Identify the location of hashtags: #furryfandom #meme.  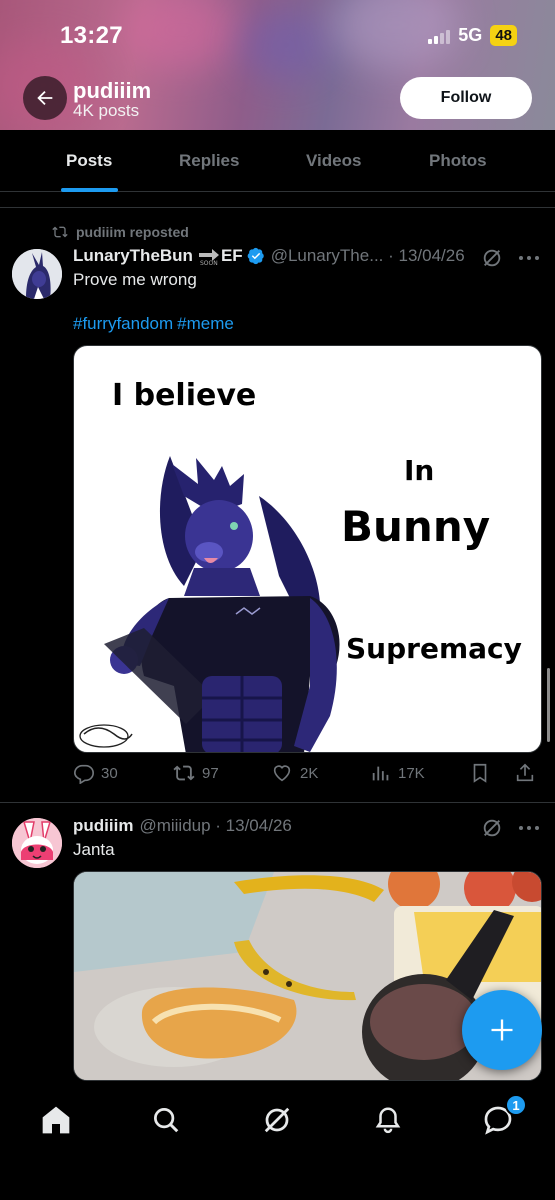
(155, 324).